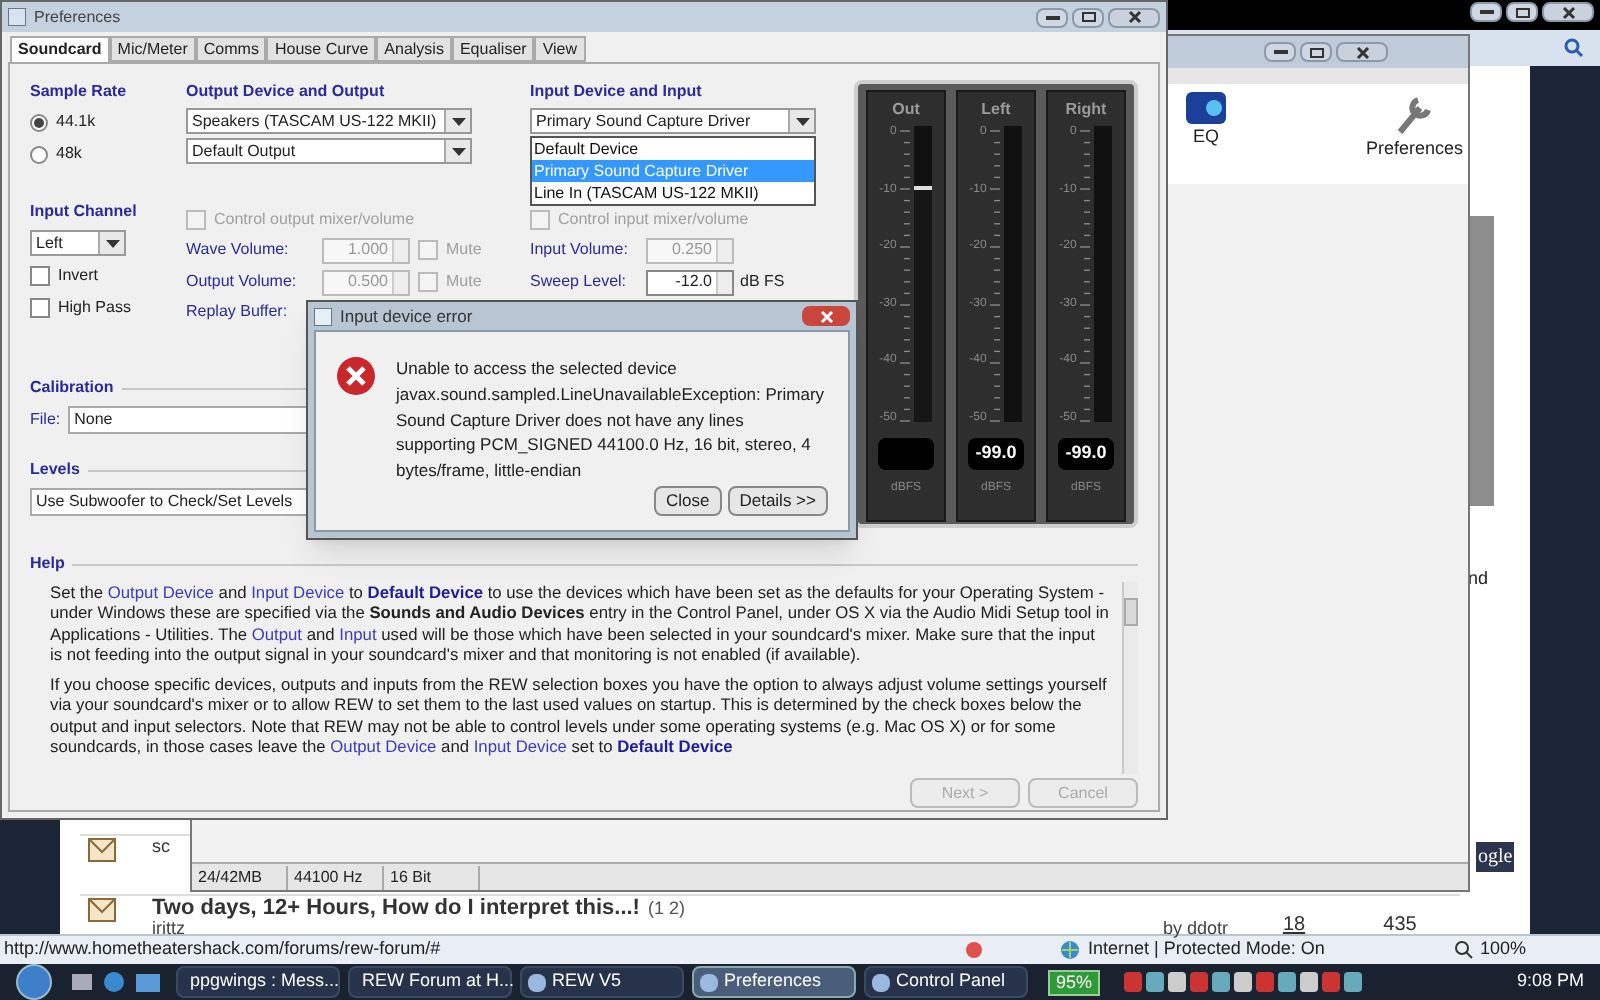  What do you see at coordinates (996, 110) in the screenshot?
I see `meter-label: Left` at bounding box center [996, 110].